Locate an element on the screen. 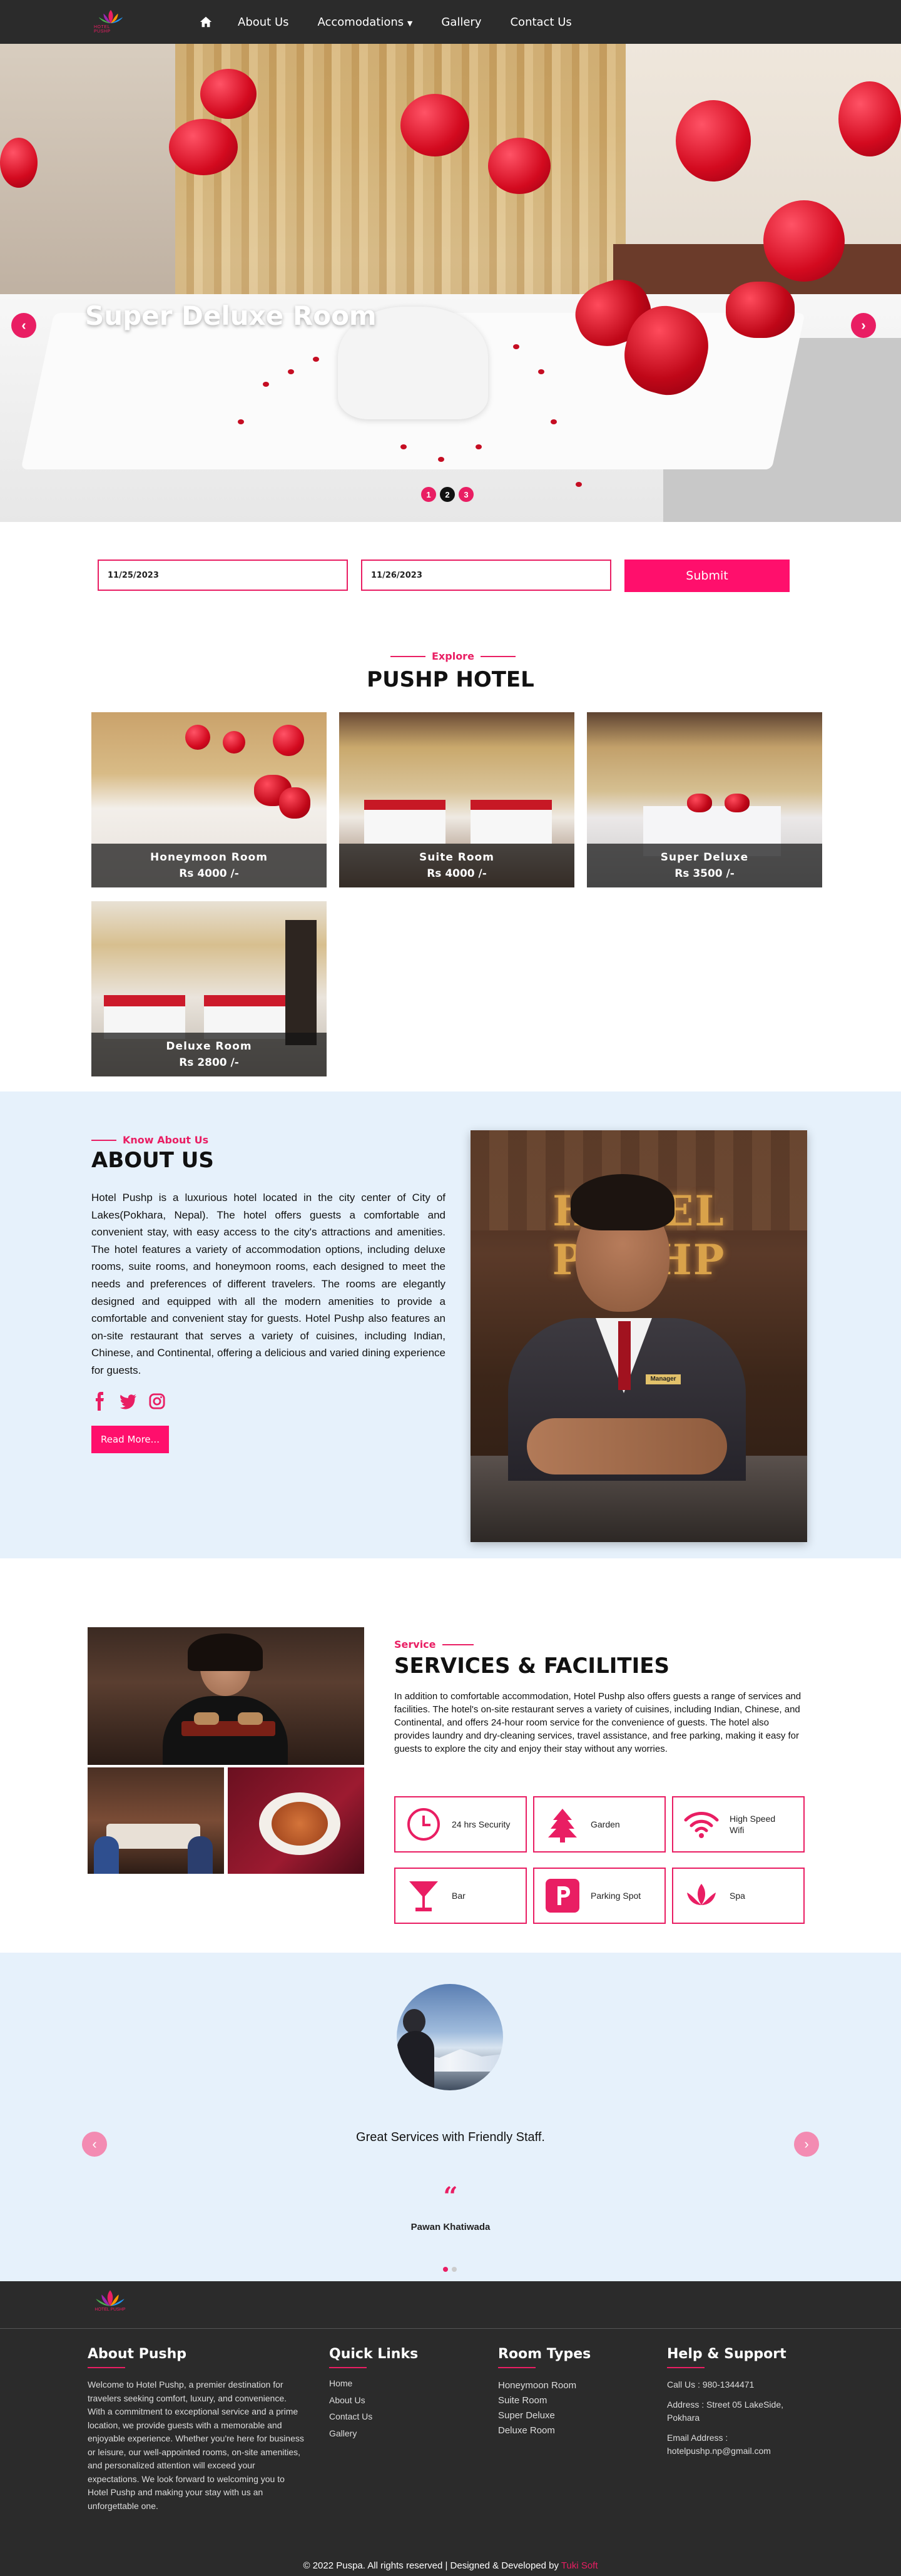 The image size is (901, 2576). footer-about-title: About Pushp is located at coordinates (137, 2354).